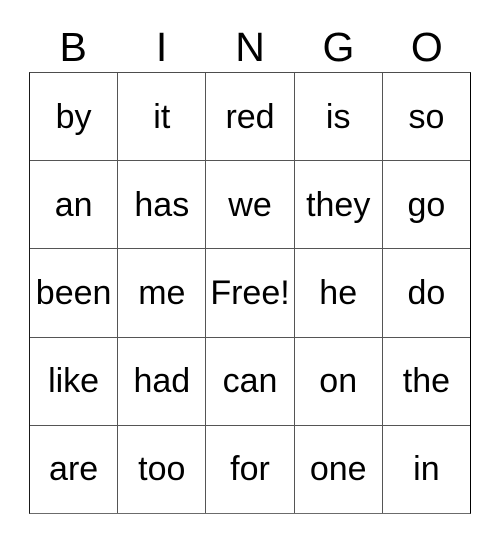 This screenshot has width=500, height=544. Describe the element at coordinates (161, 117) in the screenshot. I see `bingo-cell: it` at that location.